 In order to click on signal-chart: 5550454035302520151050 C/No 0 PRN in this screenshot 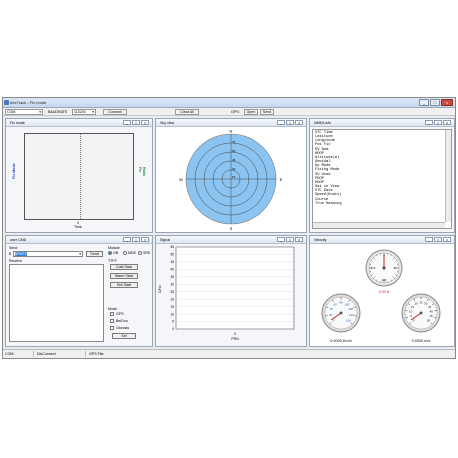, I will do `click(226, 293)`.